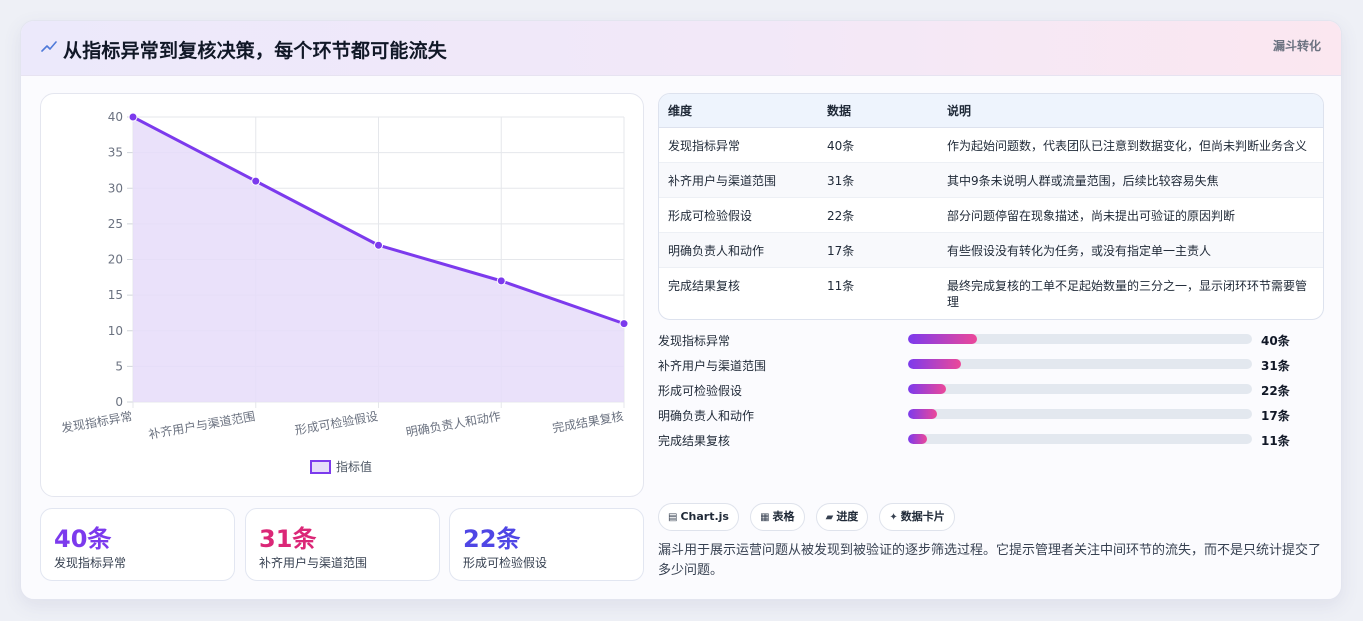  Describe the element at coordinates (492, 539) in the screenshot. I see `stat-value: 22条` at that location.